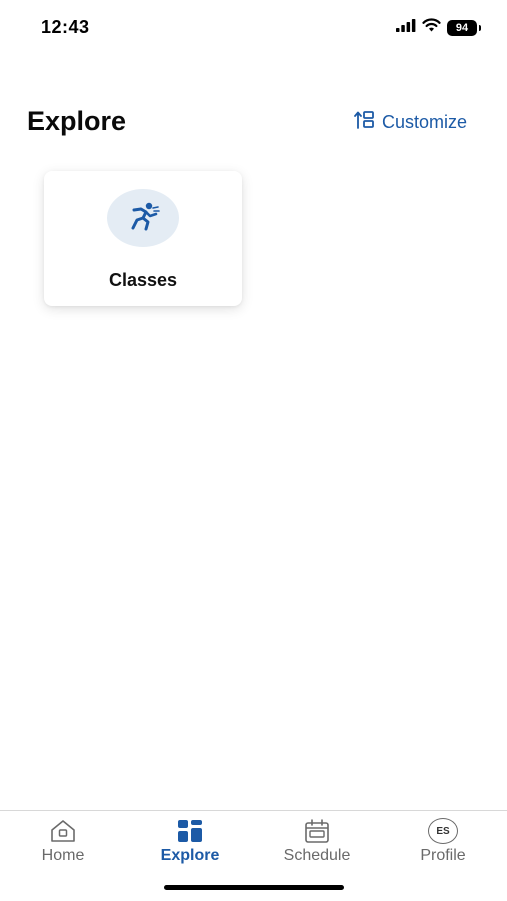 The height and width of the screenshot is (901, 507). I want to click on page-title: Explore, so click(77, 121).